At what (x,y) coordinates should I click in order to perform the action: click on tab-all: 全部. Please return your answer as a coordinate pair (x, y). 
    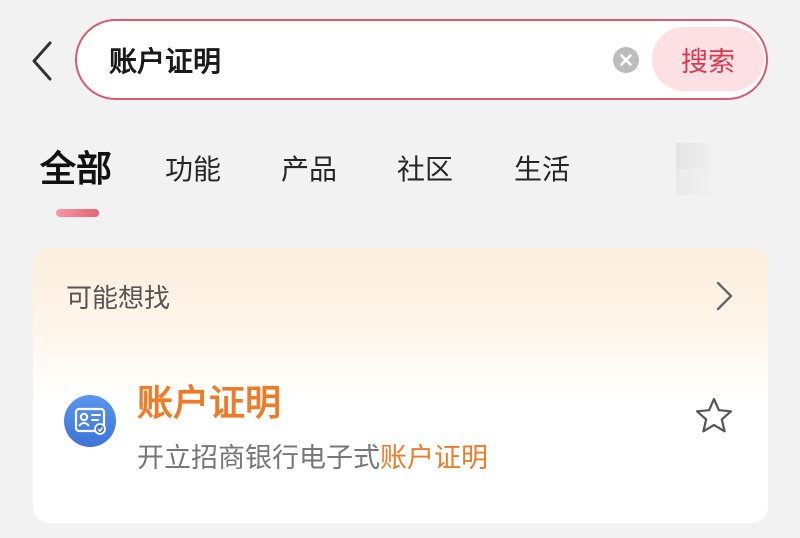
    Looking at the image, I should click on (76, 166).